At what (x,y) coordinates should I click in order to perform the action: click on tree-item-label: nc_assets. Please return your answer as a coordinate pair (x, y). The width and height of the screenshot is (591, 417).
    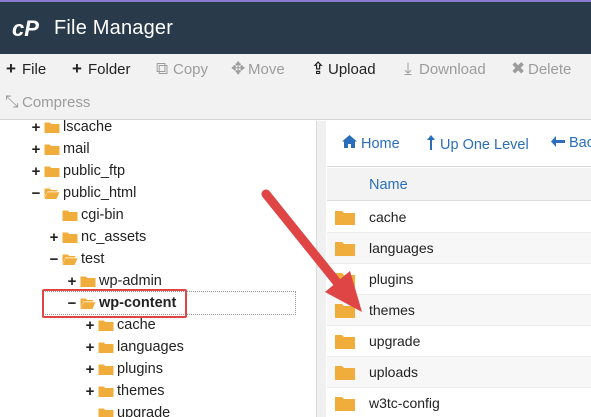
    Looking at the image, I should click on (114, 237).